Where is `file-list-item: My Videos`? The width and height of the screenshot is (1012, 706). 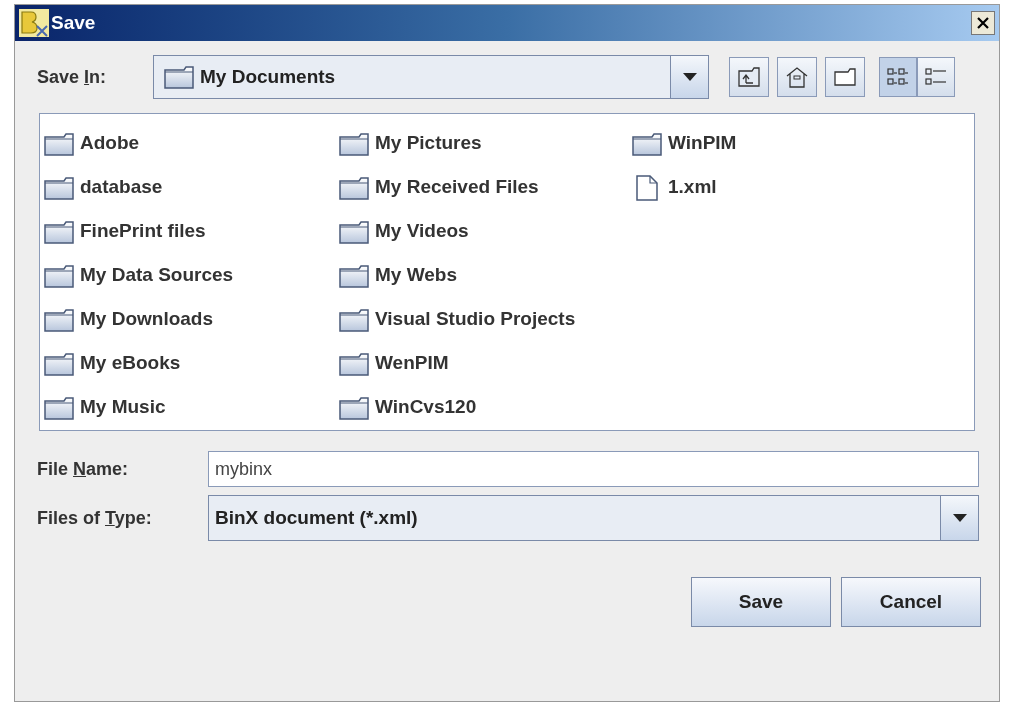 file-list-item: My Videos is located at coordinates (422, 231).